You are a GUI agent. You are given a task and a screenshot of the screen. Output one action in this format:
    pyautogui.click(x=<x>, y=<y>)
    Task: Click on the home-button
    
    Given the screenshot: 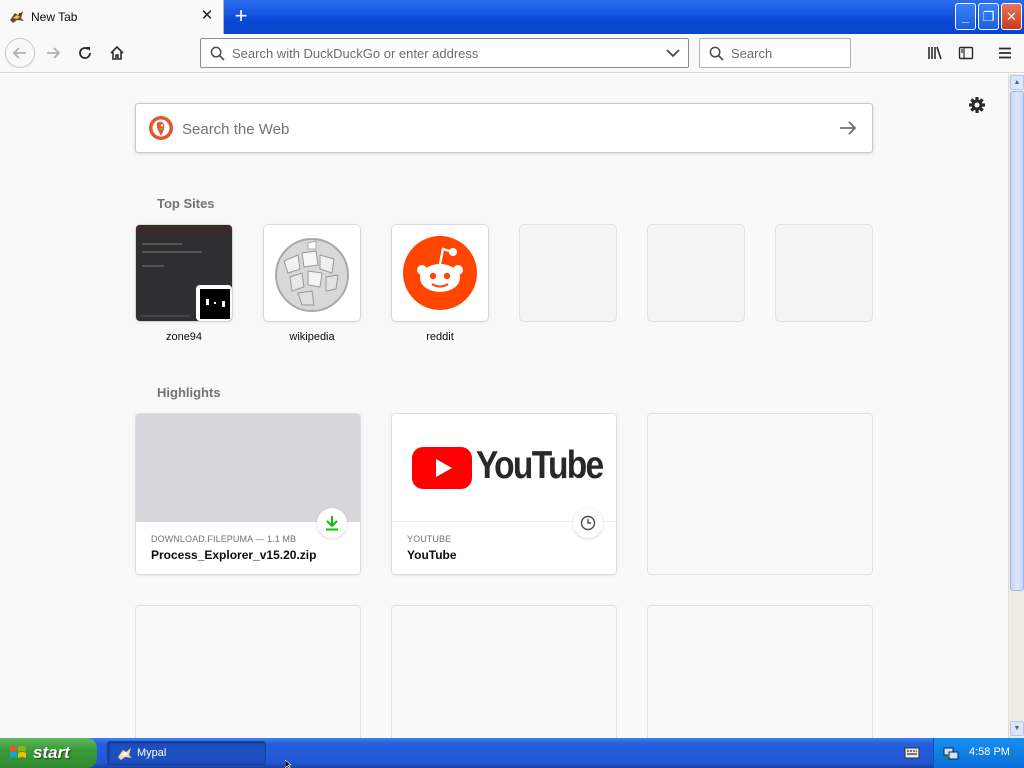 What is the action you would take?
    pyautogui.click(x=117, y=53)
    